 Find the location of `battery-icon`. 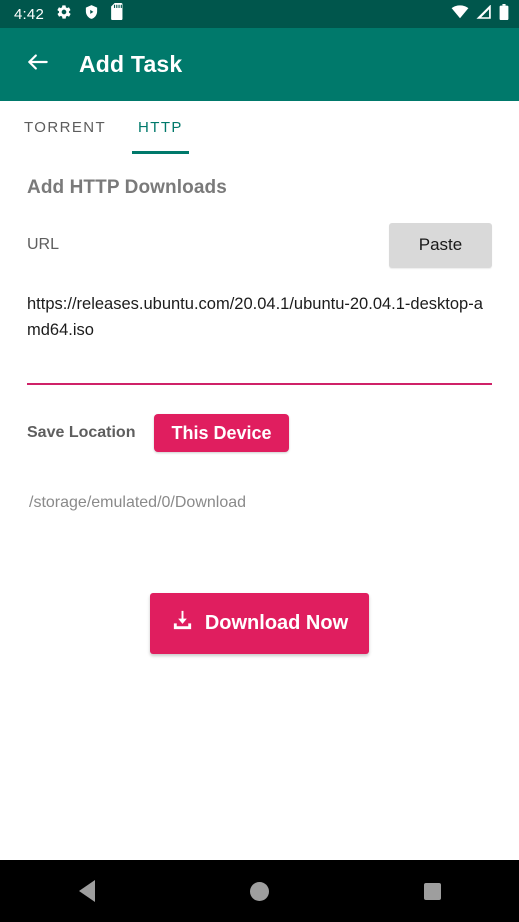

battery-icon is located at coordinates (504, 14).